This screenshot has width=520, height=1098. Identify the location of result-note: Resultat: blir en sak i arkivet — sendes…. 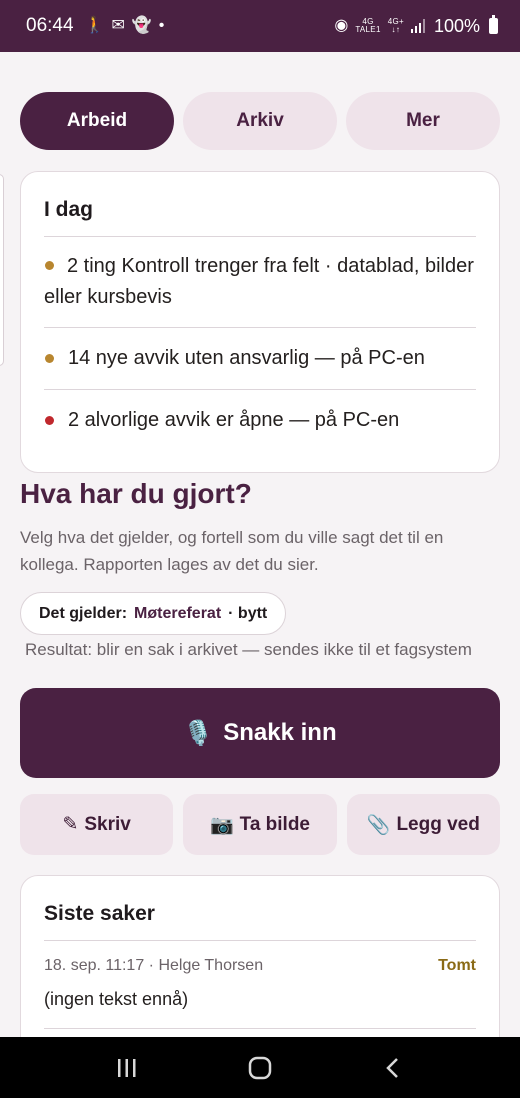
(248, 649).